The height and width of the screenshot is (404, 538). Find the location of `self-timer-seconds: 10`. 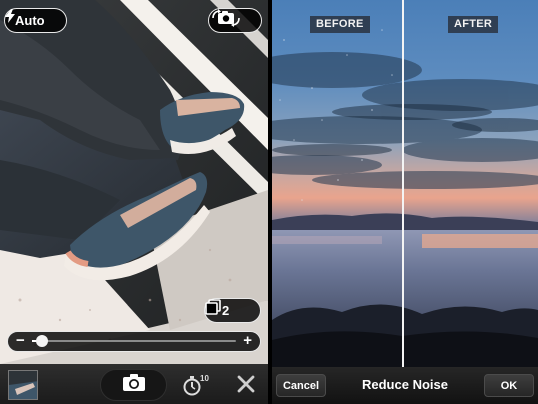

self-timer-seconds: 10 is located at coordinates (204, 378).